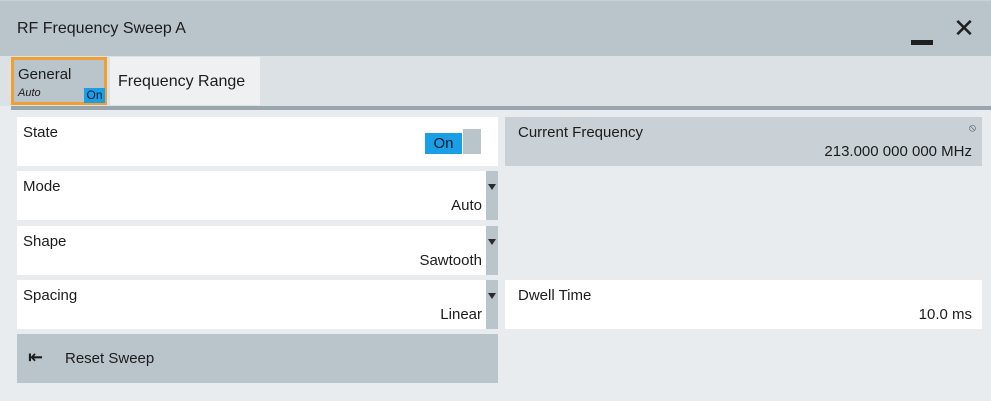  What do you see at coordinates (41, 132) in the screenshot?
I see `state-label: State` at bounding box center [41, 132].